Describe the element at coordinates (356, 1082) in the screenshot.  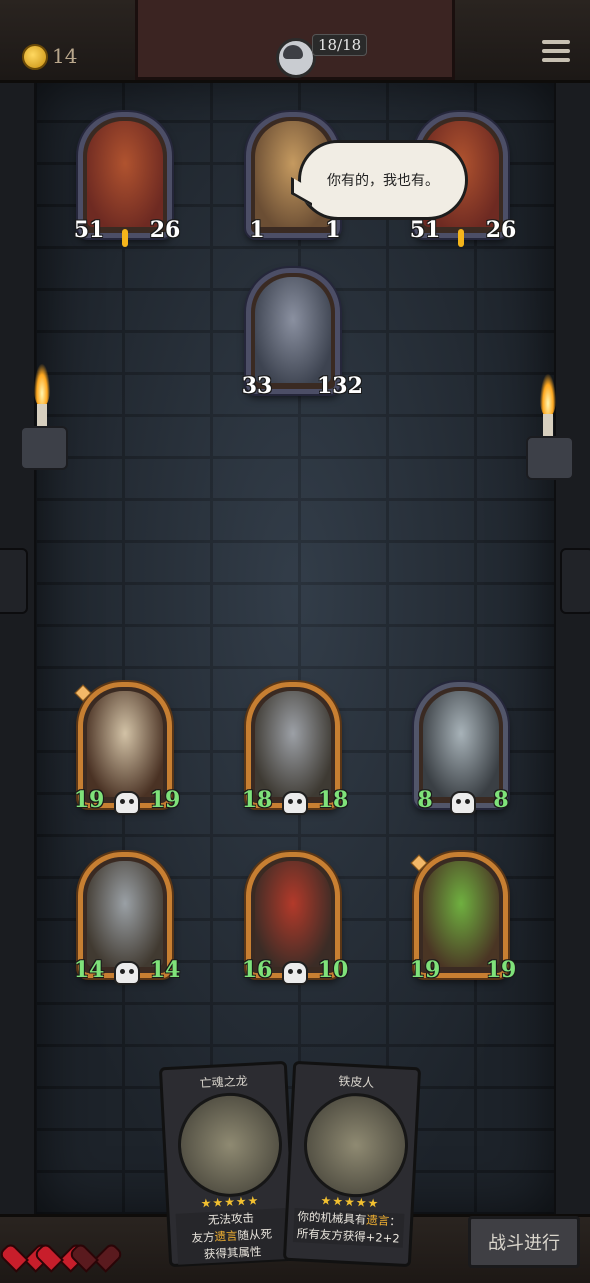
I see `hand-card-title: 铁皮人` at that location.